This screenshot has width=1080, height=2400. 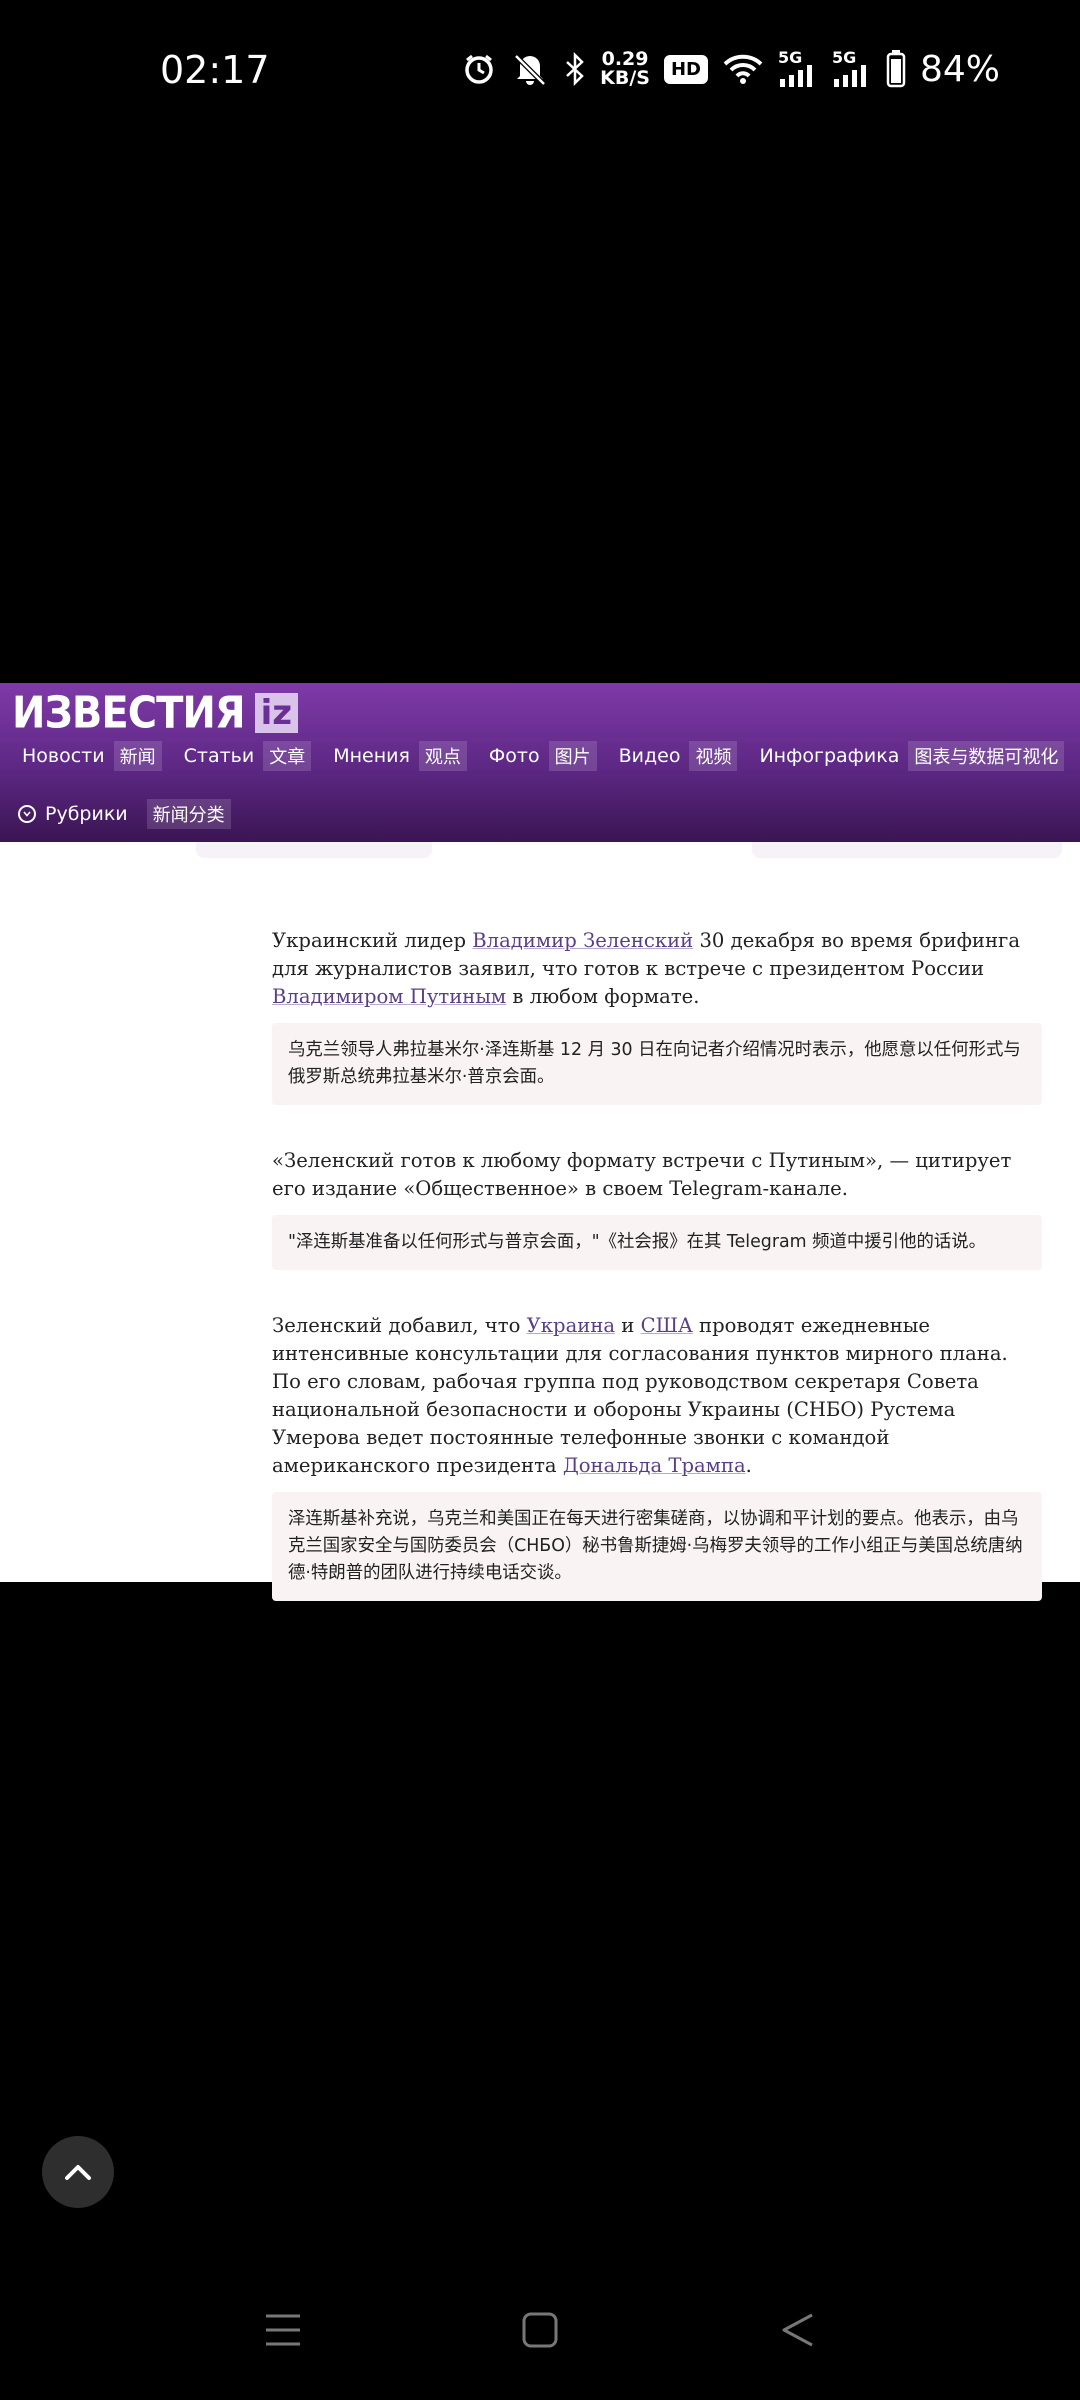 What do you see at coordinates (219, 756) in the screenshot?
I see `nav-label: Статьи` at bounding box center [219, 756].